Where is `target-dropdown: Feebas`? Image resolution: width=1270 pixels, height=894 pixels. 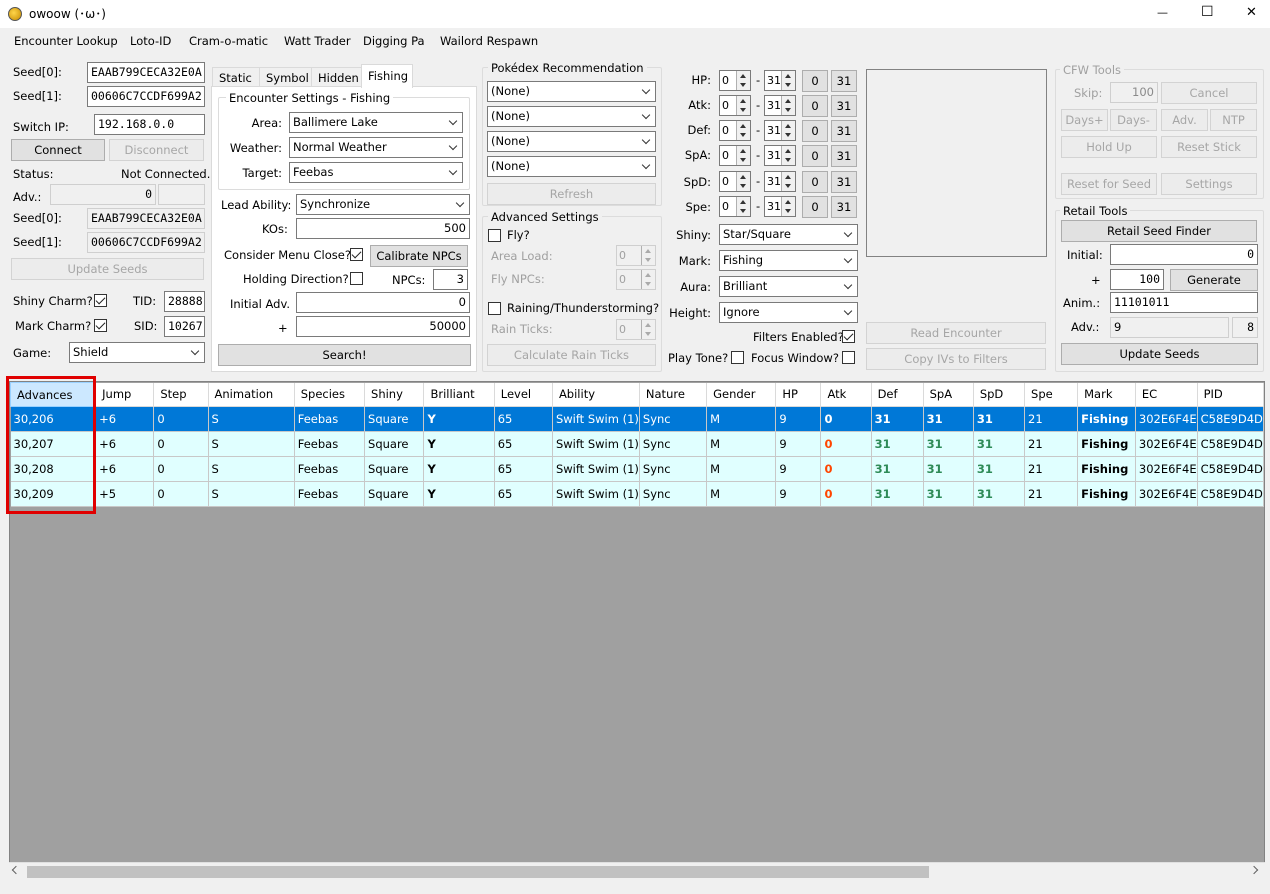
target-dropdown: Feebas is located at coordinates (376, 172).